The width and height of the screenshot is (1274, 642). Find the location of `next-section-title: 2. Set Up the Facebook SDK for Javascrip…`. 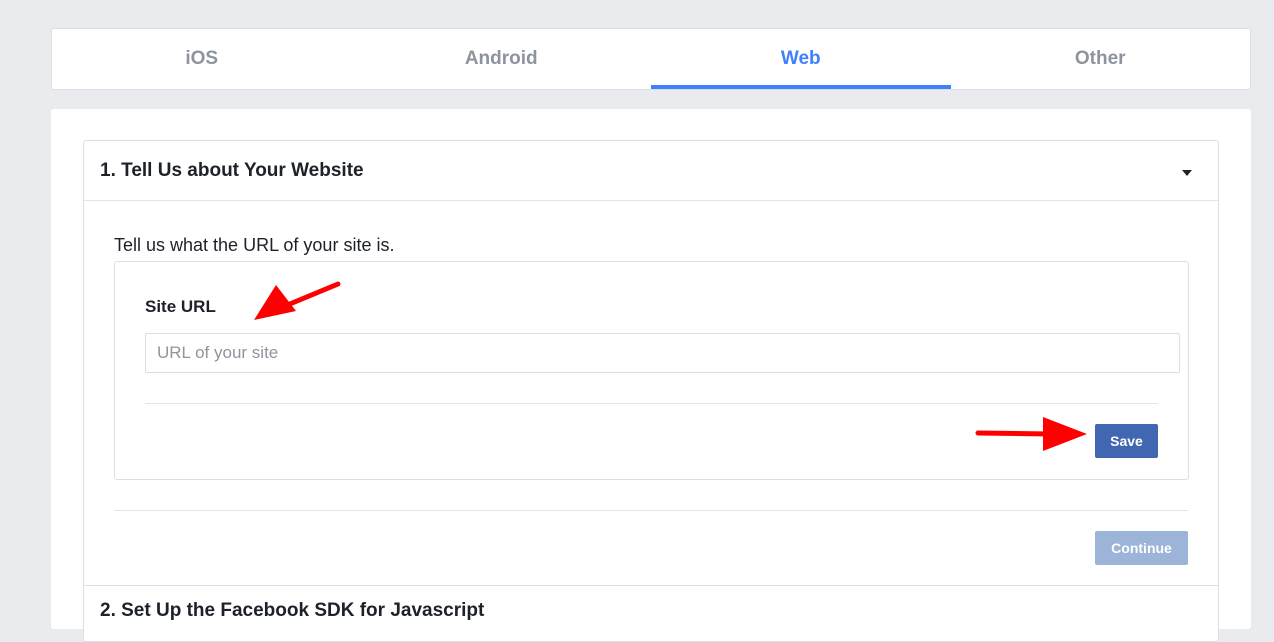

next-section-title: 2. Set Up the Facebook SDK for Javascrip… is located at coordinates (292, 611).